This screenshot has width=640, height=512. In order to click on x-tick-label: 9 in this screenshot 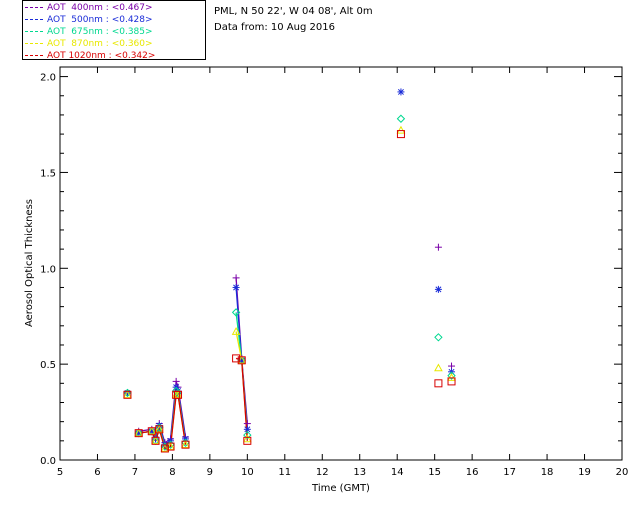, I will do `click(210, 472)`.